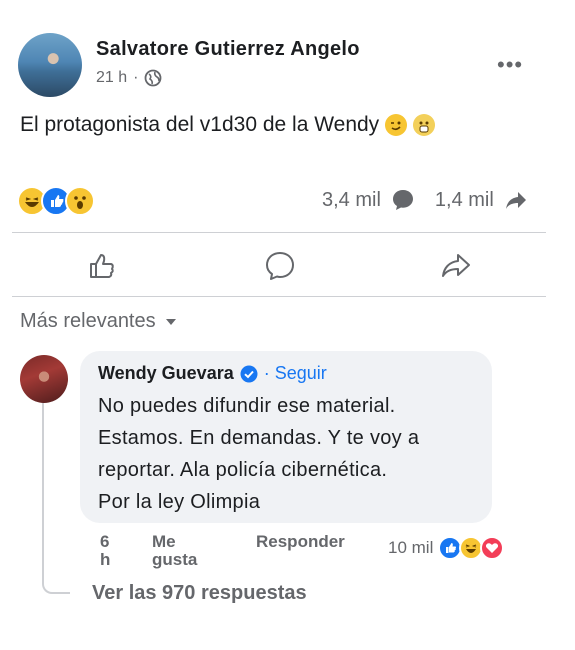 Image resolution: width=575 pixels, height=650 pixels. I want to click on comment-line: No puedes difundir ese material., so click(247, 406).